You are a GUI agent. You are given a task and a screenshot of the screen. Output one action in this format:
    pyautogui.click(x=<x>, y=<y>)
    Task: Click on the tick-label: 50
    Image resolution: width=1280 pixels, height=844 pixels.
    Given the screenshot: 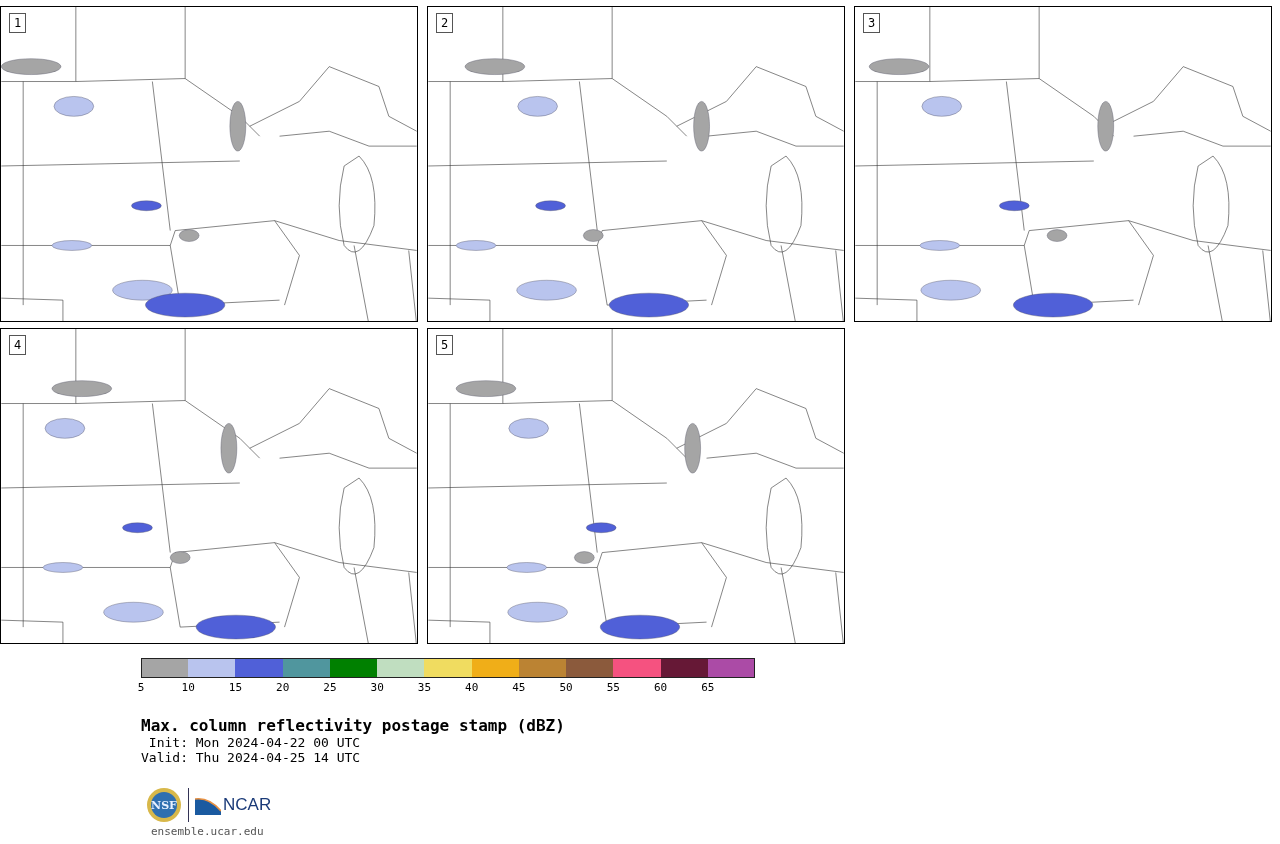 What is the action you would take?
    pyautogui.click(x=566, y=688)
    